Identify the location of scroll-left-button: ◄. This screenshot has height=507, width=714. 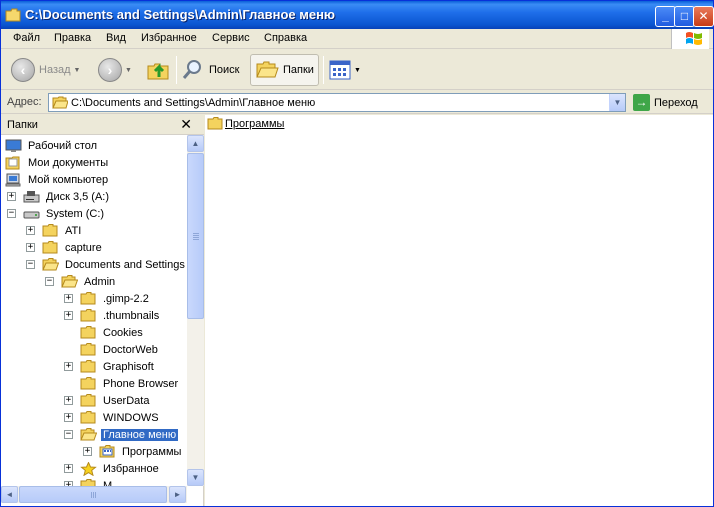
(9, 494).